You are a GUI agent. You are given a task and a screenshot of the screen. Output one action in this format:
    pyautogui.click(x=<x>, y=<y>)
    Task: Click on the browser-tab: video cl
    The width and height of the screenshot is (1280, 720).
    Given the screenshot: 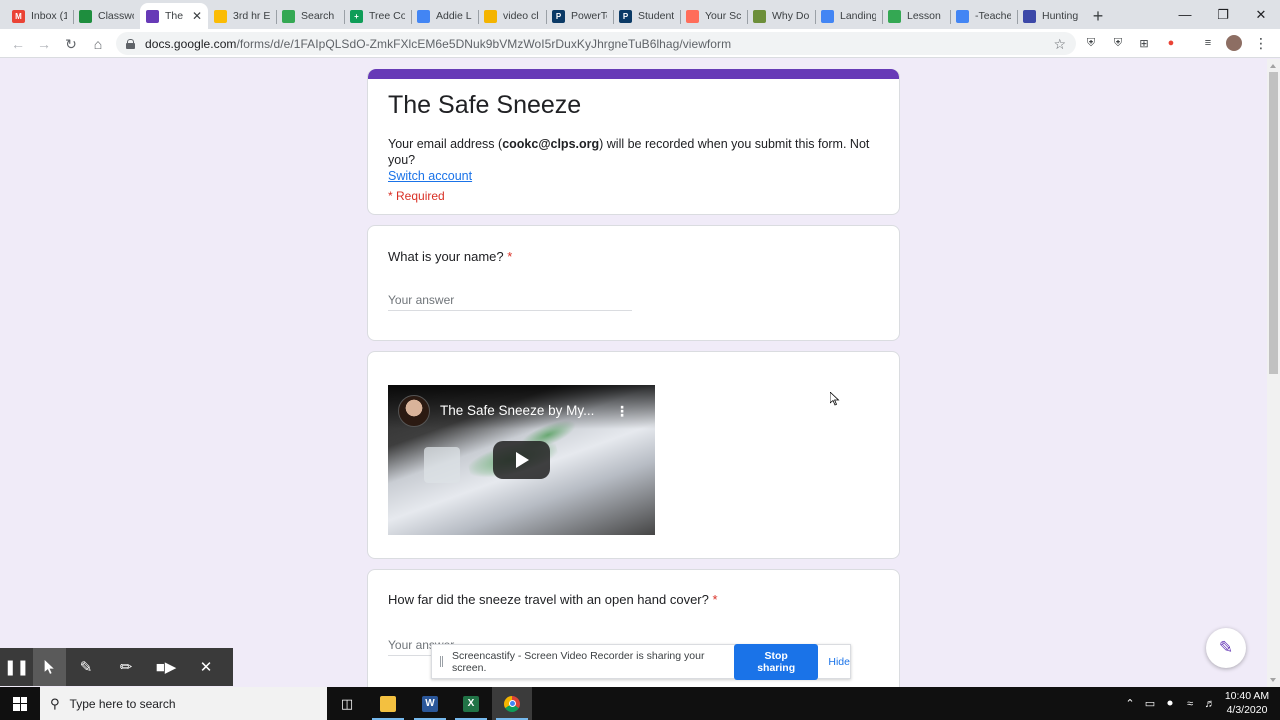 What is the action you would take?
    pyautogui.click(x=512, y=16)
    